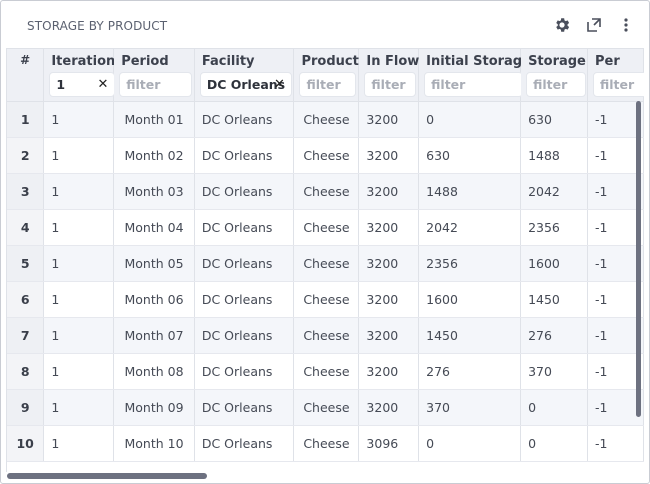 The height and width of the screenshot is (484, 650). What do you see at coordinates (26, 443) in the screenshot?
I see `cell-idx: 10` at bounding box center [26, 443].